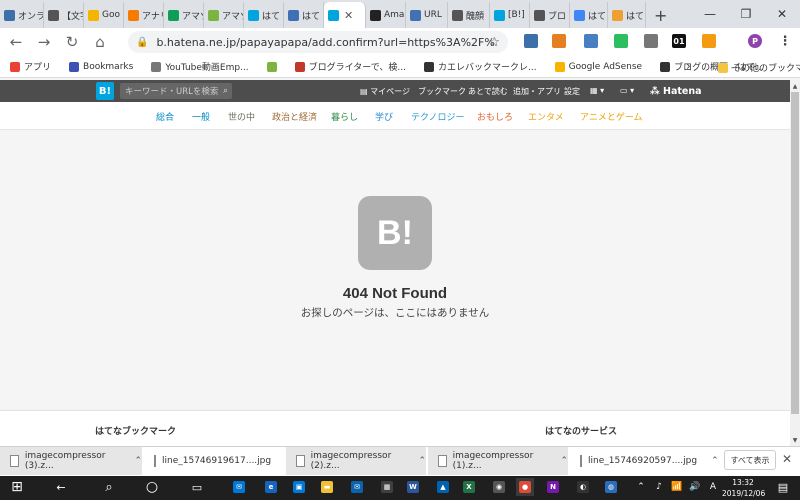 The width and height of the screenshot is (800, 500). Describe the element at coordinates (651, 41) in the screenshot. I see `image-icon` at that location.